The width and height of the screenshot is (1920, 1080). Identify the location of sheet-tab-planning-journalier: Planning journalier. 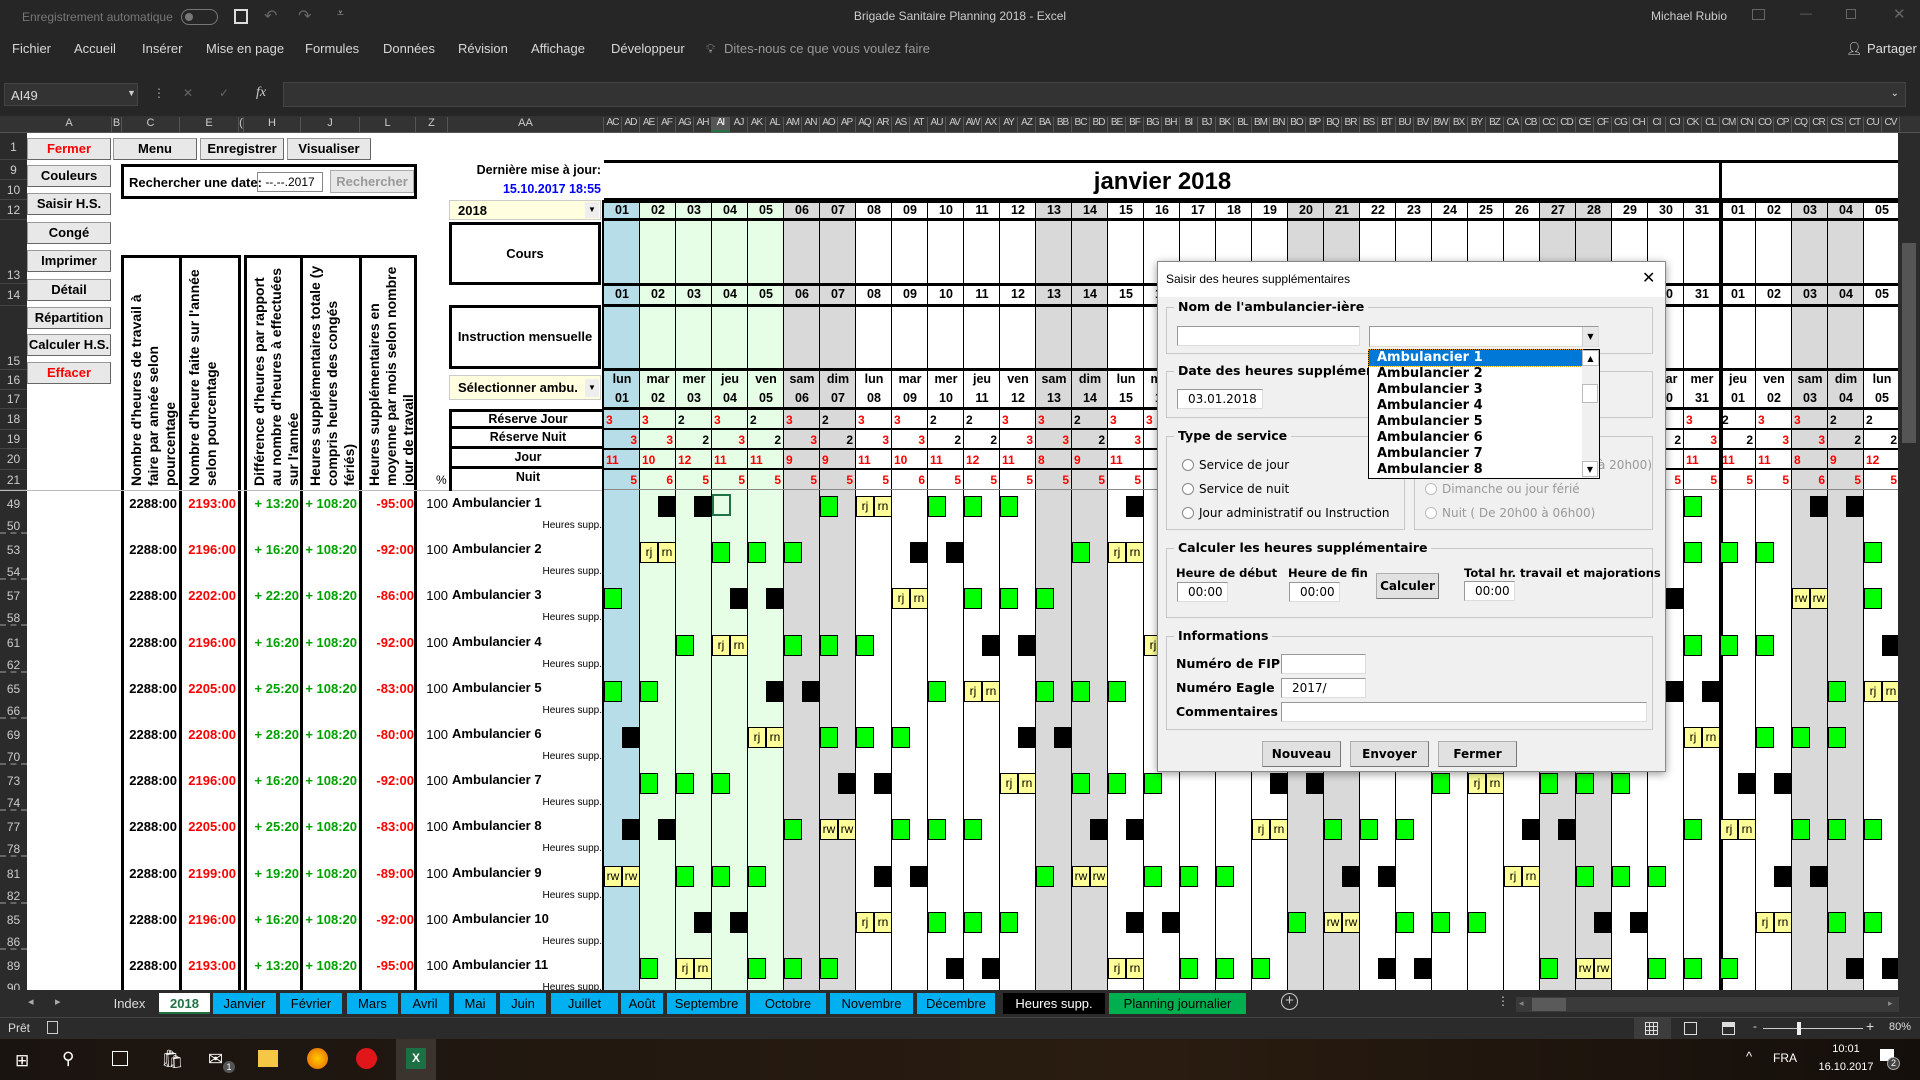
(1177, 1003).